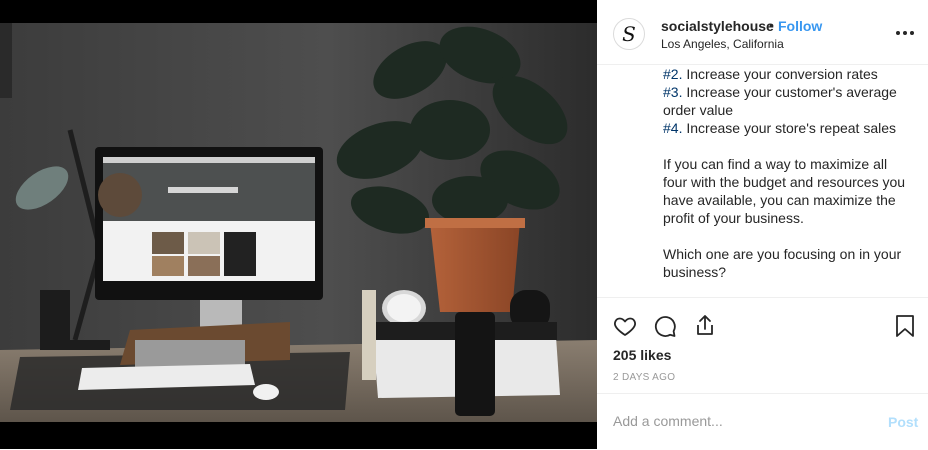 The image size is (928, 450). I want to click on caption-item: #4. Increase your store's repeat sales, so click(789, 128).